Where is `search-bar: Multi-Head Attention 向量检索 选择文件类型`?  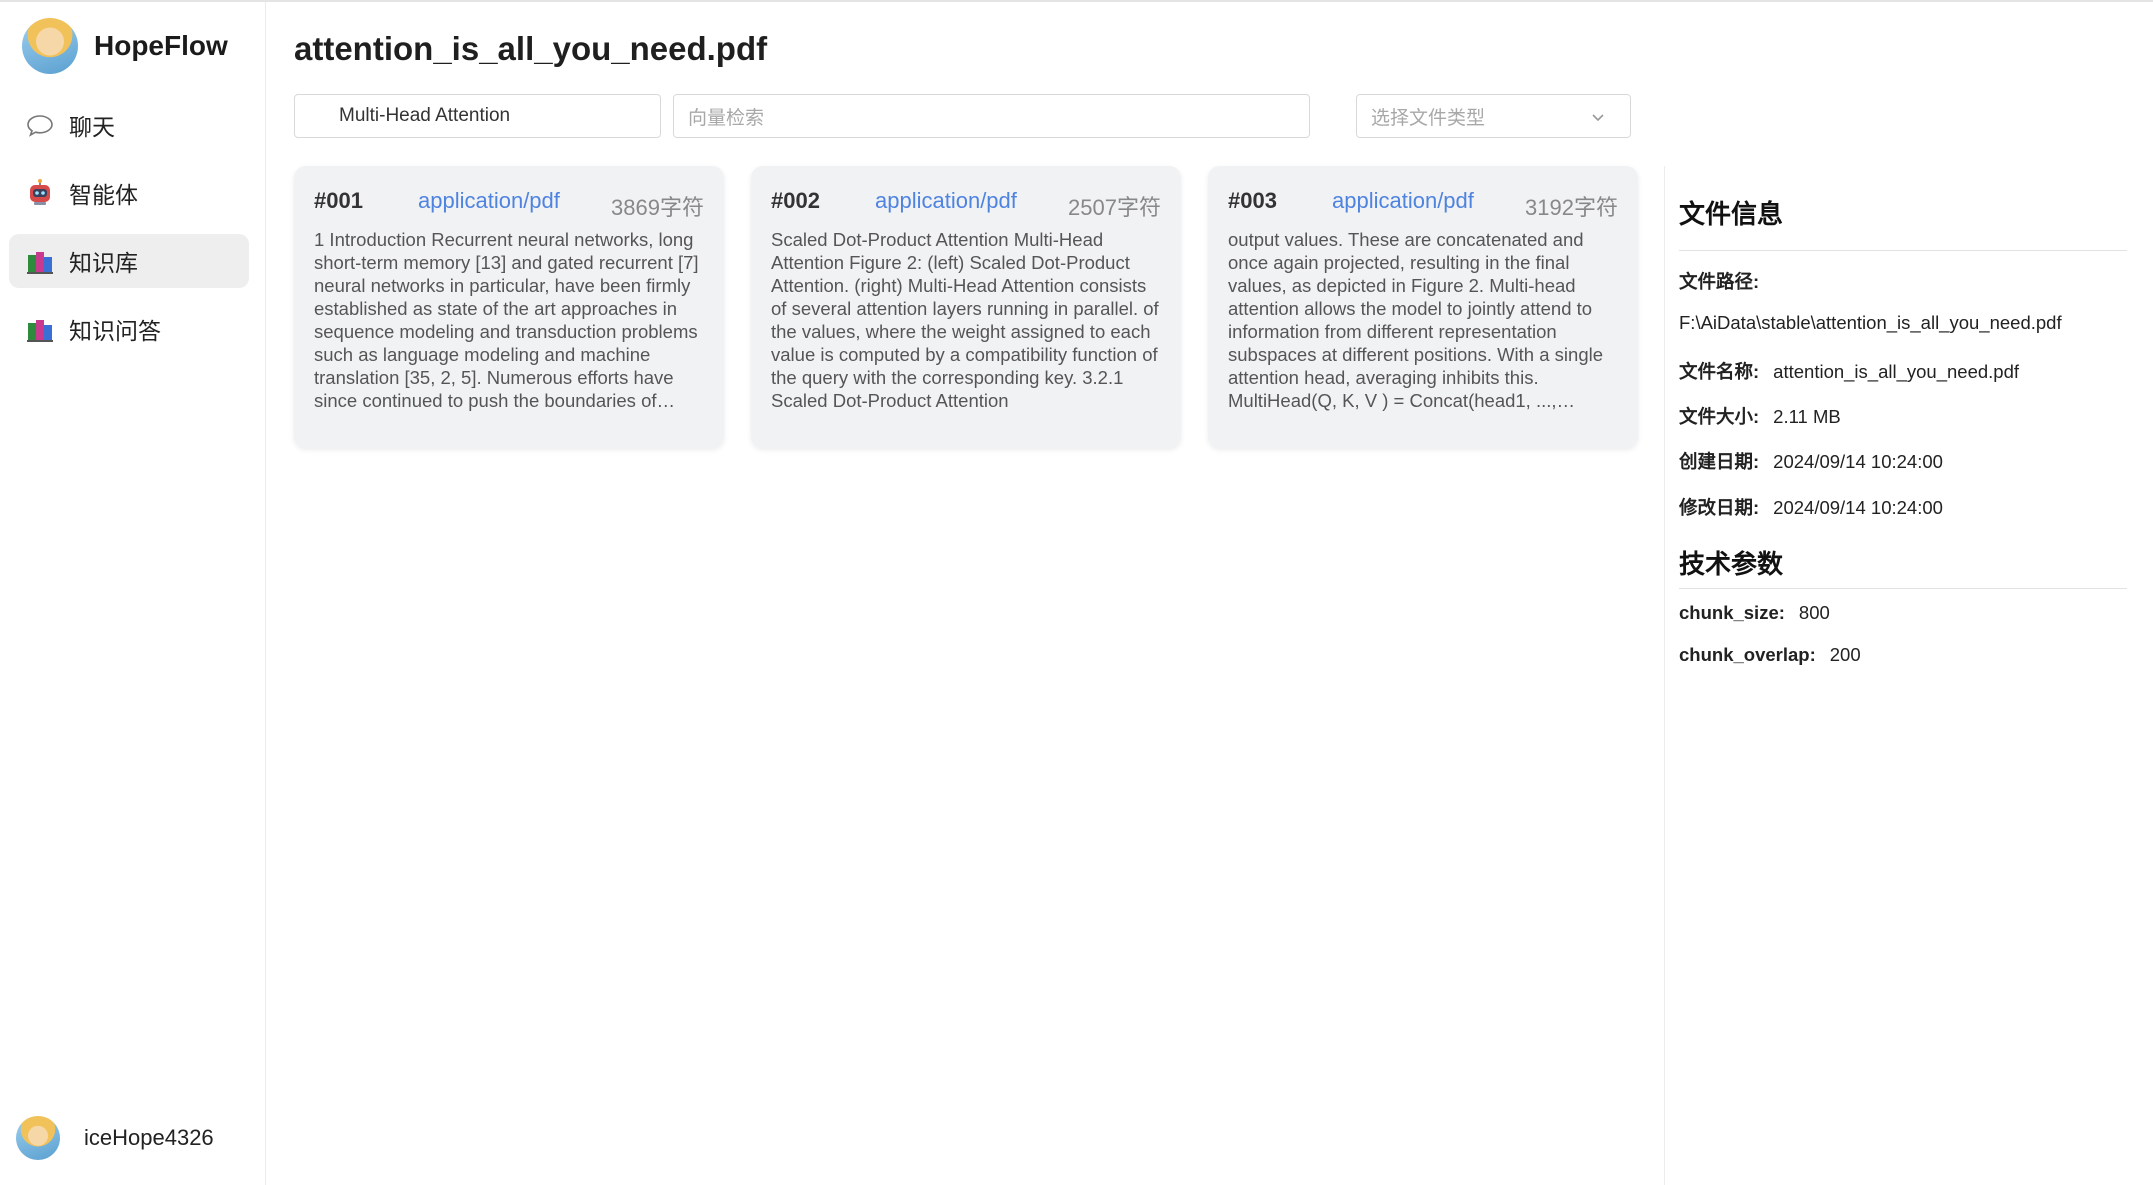
search-bar: Multi-Head Attention 向量检索 选择文件类型 is located at coordinates (979, 116).